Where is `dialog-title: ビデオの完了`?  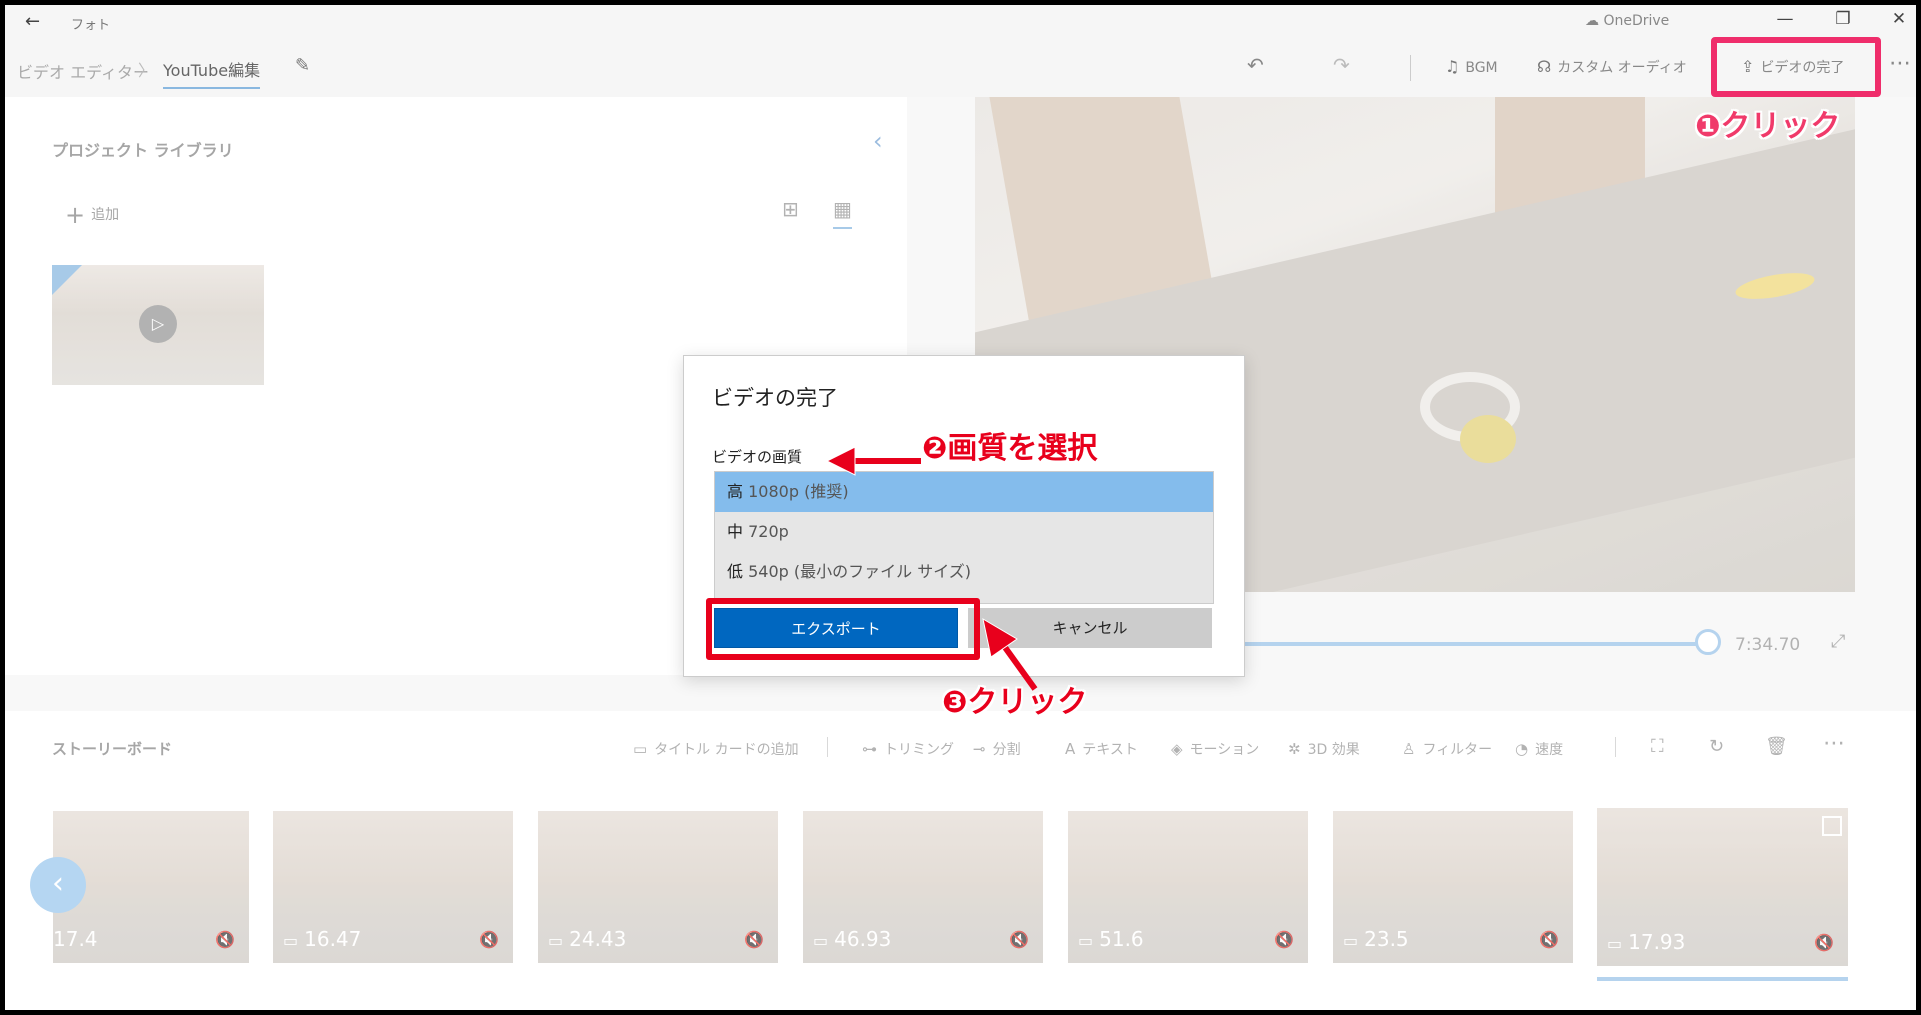
dialog-title: ビデオの完了 is located at coordinates (775, 398).